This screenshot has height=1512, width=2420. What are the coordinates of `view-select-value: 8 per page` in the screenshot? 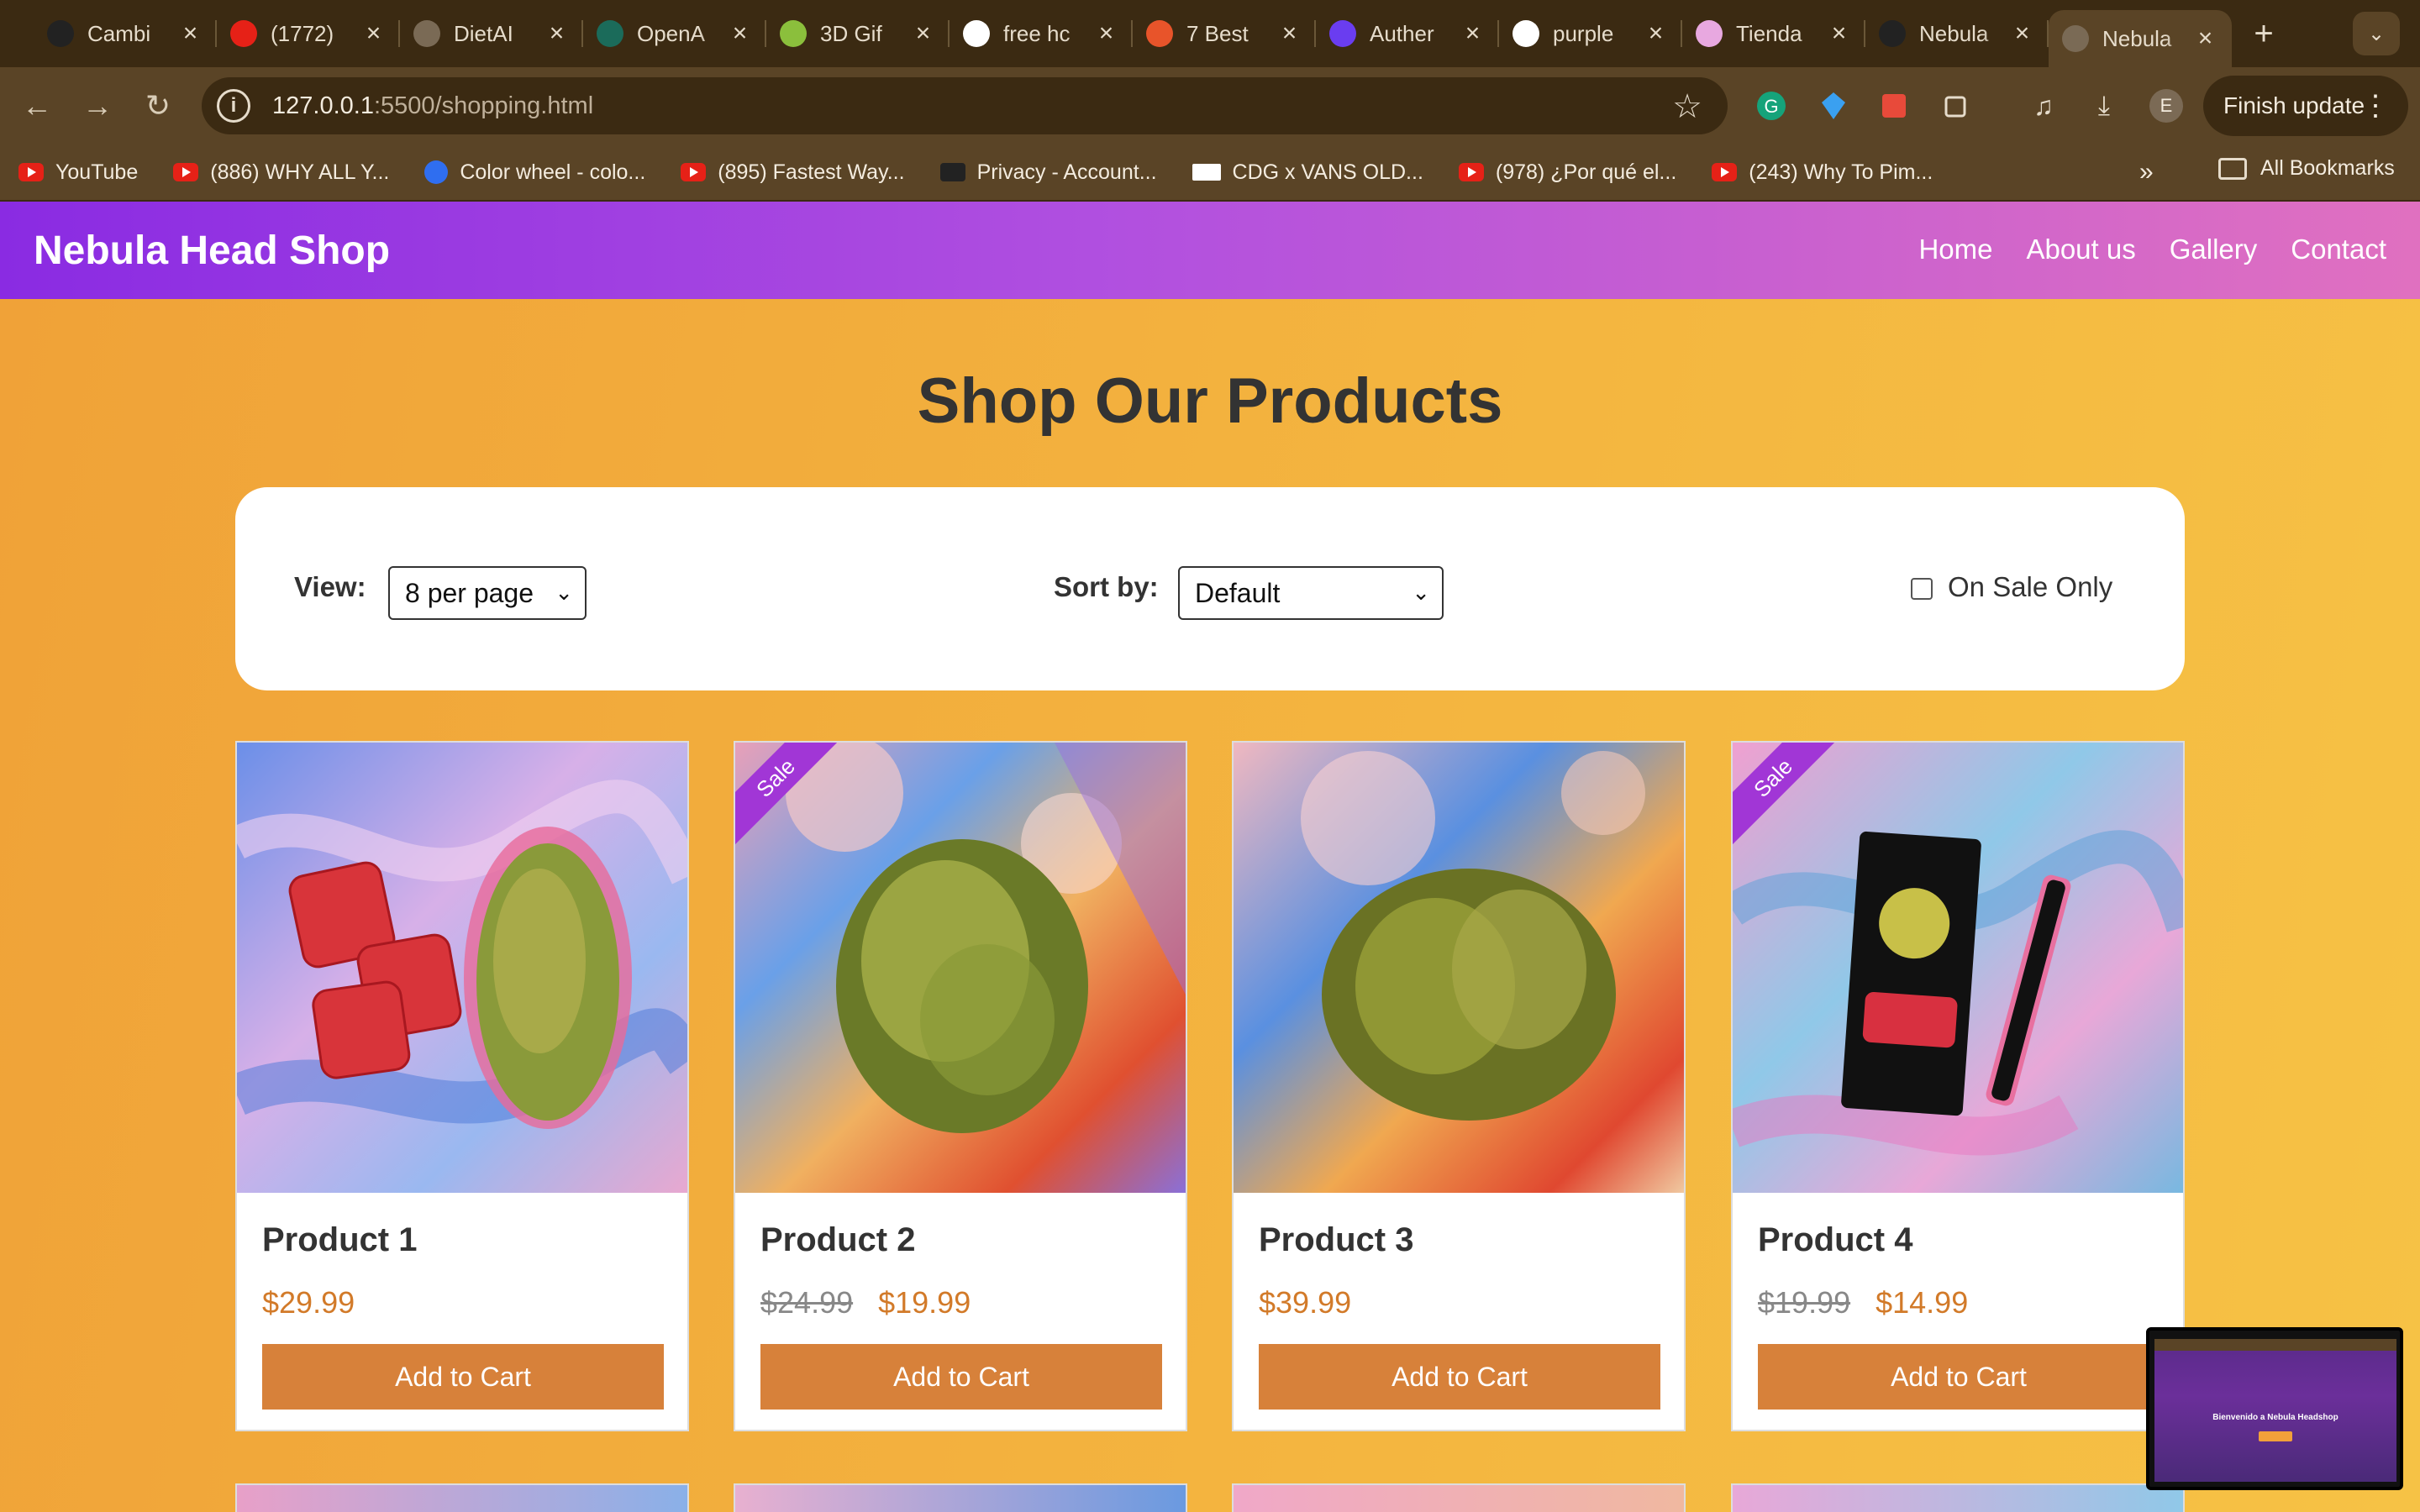 It's located at (469, 592).